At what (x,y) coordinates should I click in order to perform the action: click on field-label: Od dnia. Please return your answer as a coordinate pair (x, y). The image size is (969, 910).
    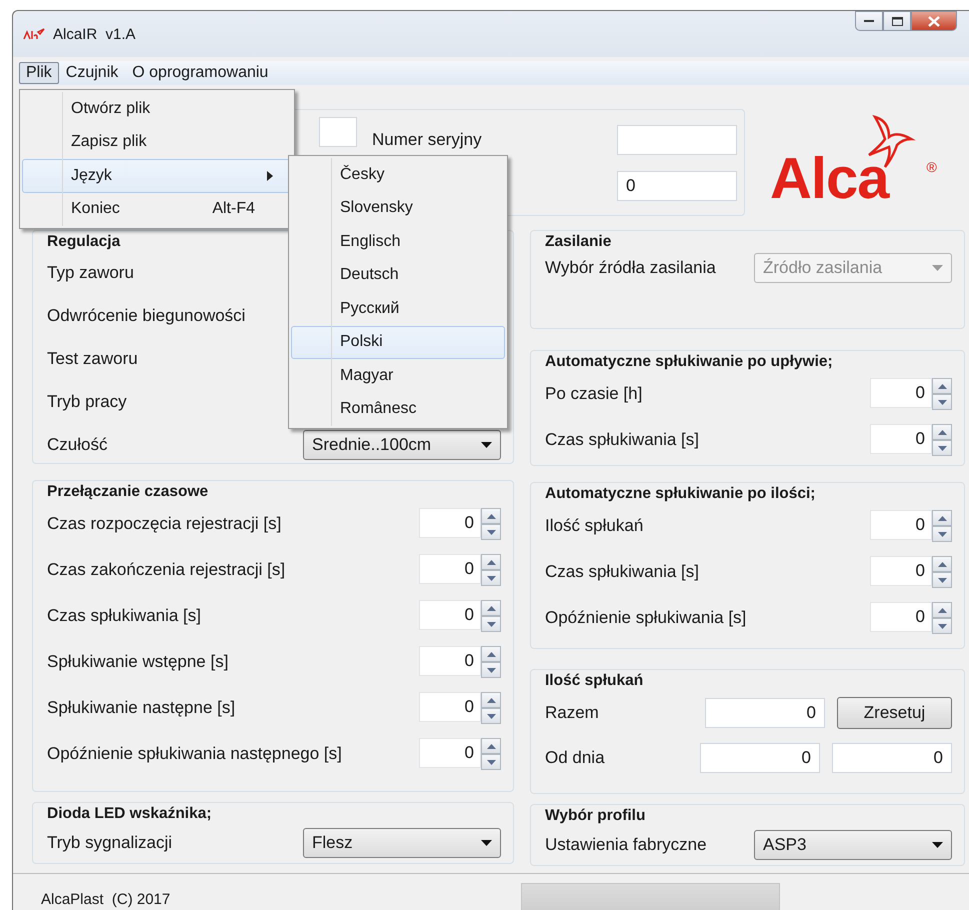
    Looking at the image, I should click on (575, 758).